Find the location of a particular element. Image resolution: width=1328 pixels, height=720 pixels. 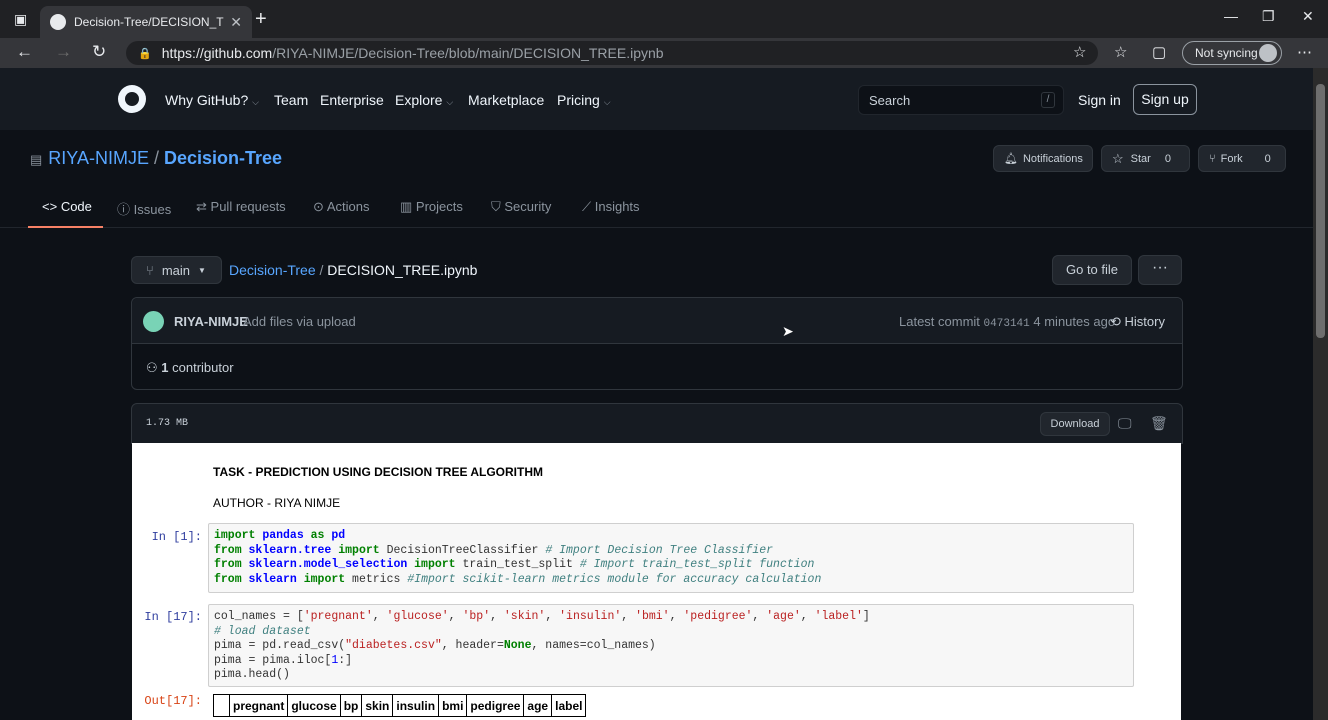

tab-actions: ⊙ Actions is located at coordinates (341, 207).